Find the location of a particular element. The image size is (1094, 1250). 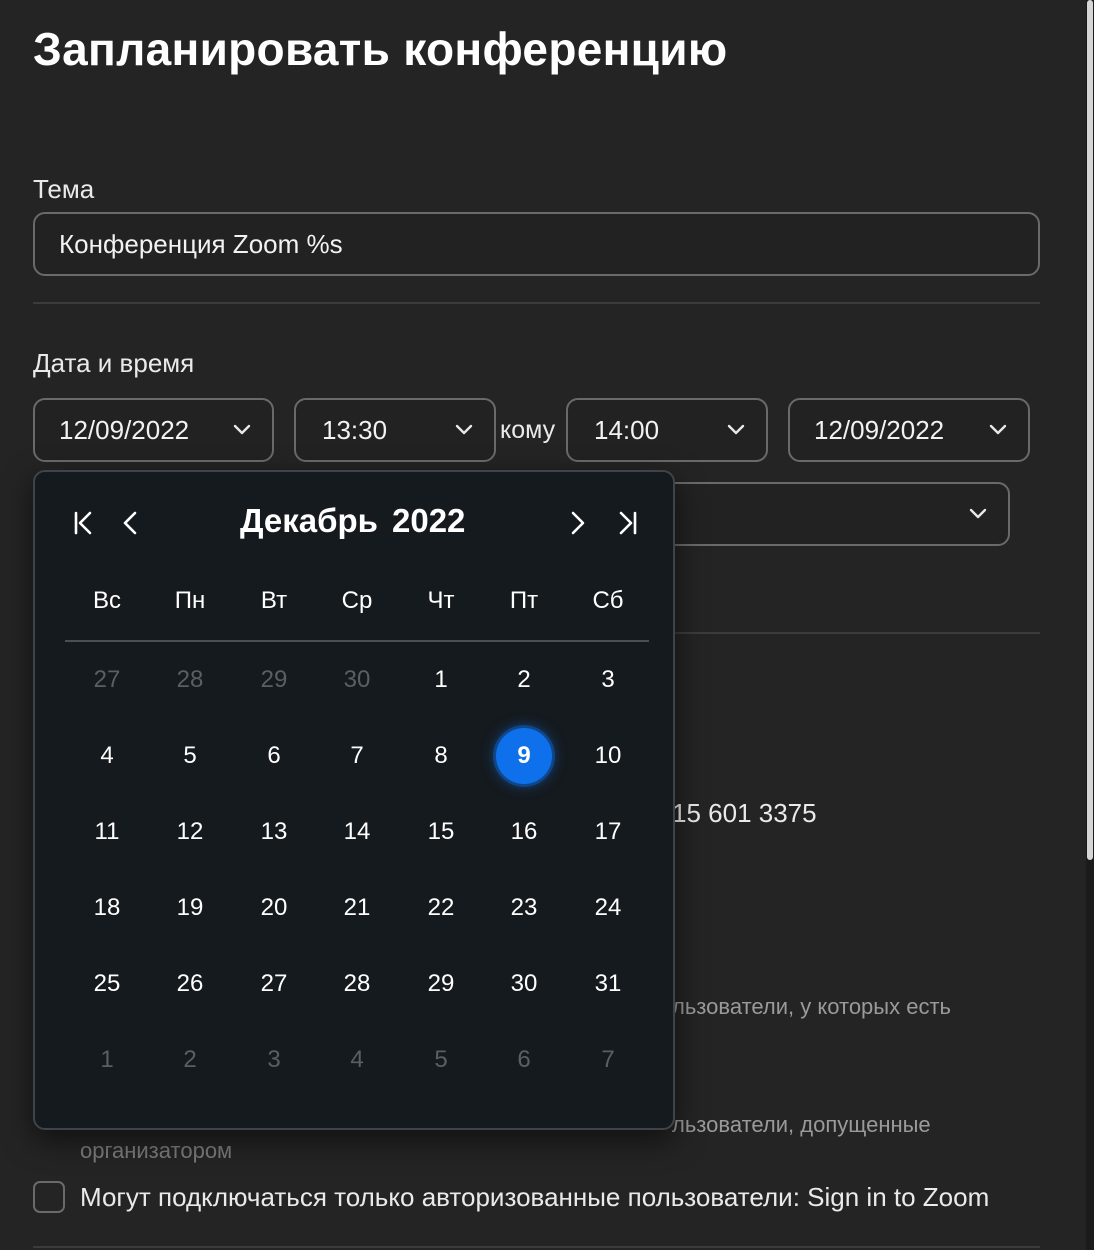

prev-month-button is located at coordinates (131, 523).